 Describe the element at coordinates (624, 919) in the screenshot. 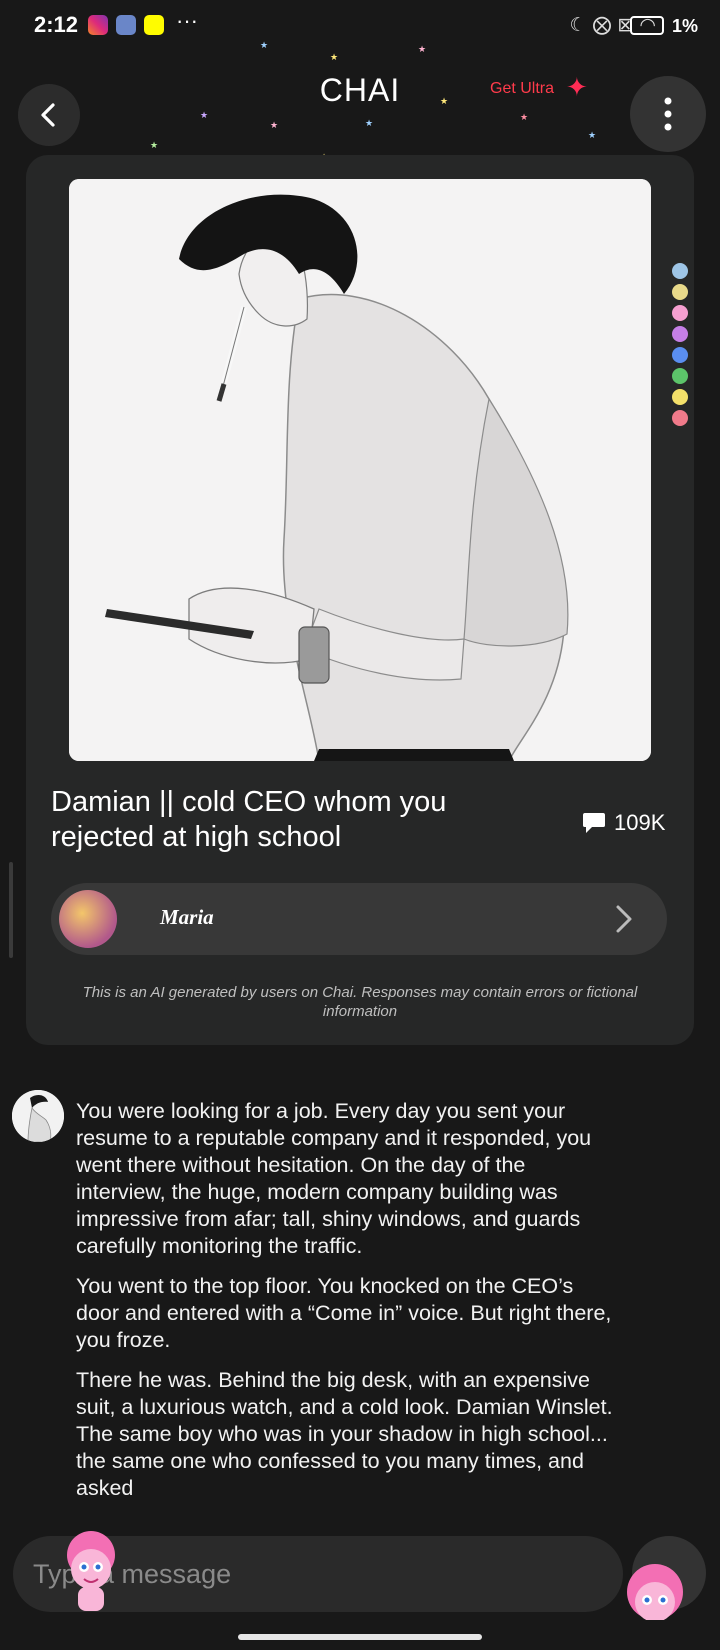

I see `chevron-right-icon` at that location.